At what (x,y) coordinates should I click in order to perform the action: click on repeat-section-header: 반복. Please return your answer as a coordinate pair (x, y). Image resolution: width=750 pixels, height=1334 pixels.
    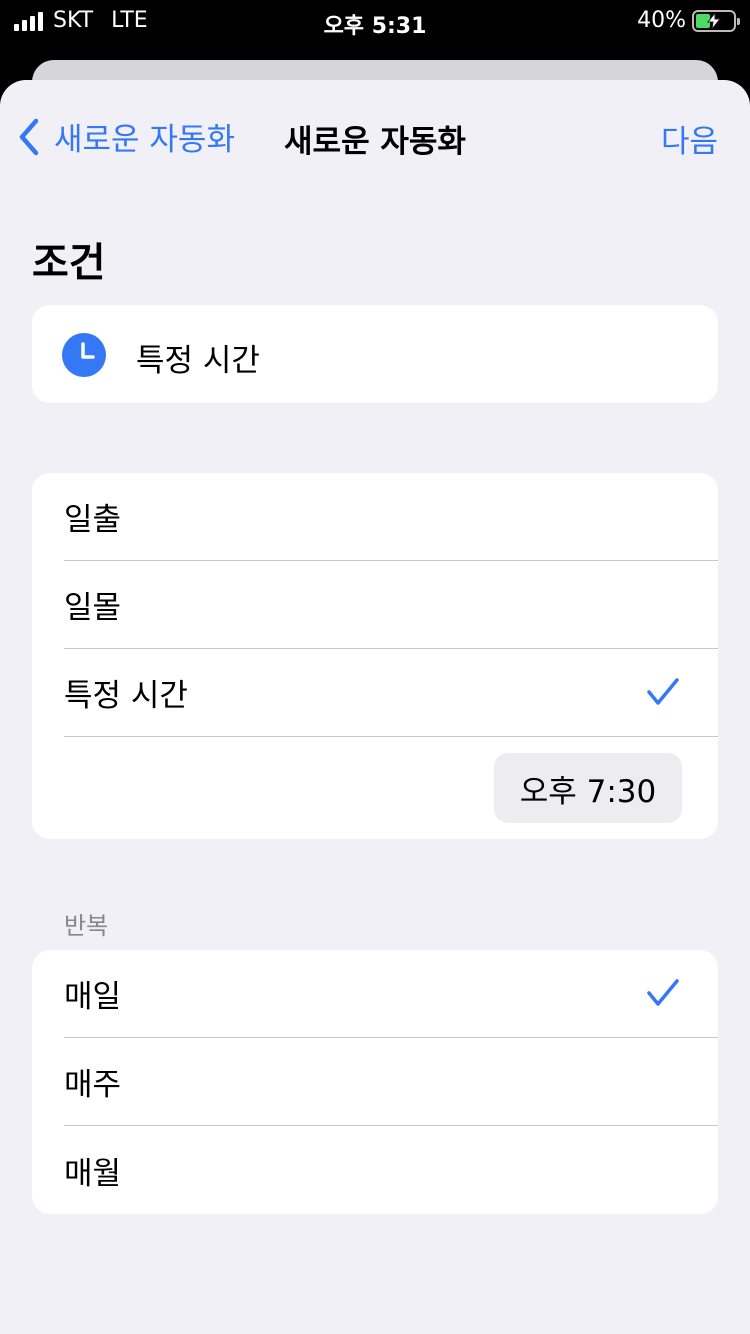
    Looking at the image, I should click on (86, 926).